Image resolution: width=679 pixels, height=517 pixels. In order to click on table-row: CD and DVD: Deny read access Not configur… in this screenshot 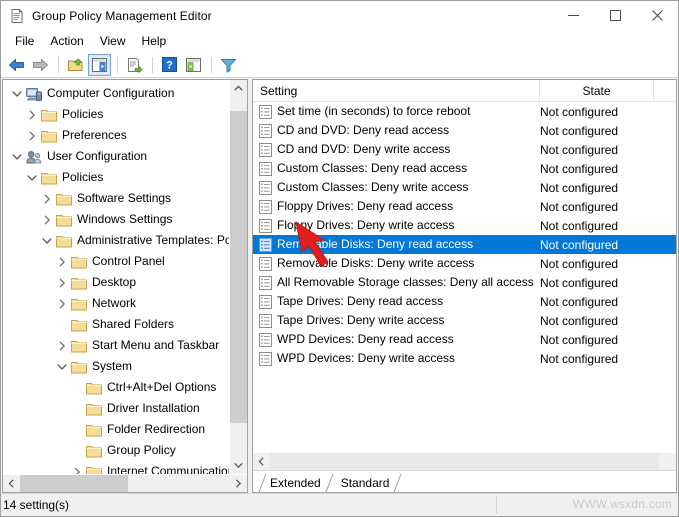, I will do `click(464, 130)`.